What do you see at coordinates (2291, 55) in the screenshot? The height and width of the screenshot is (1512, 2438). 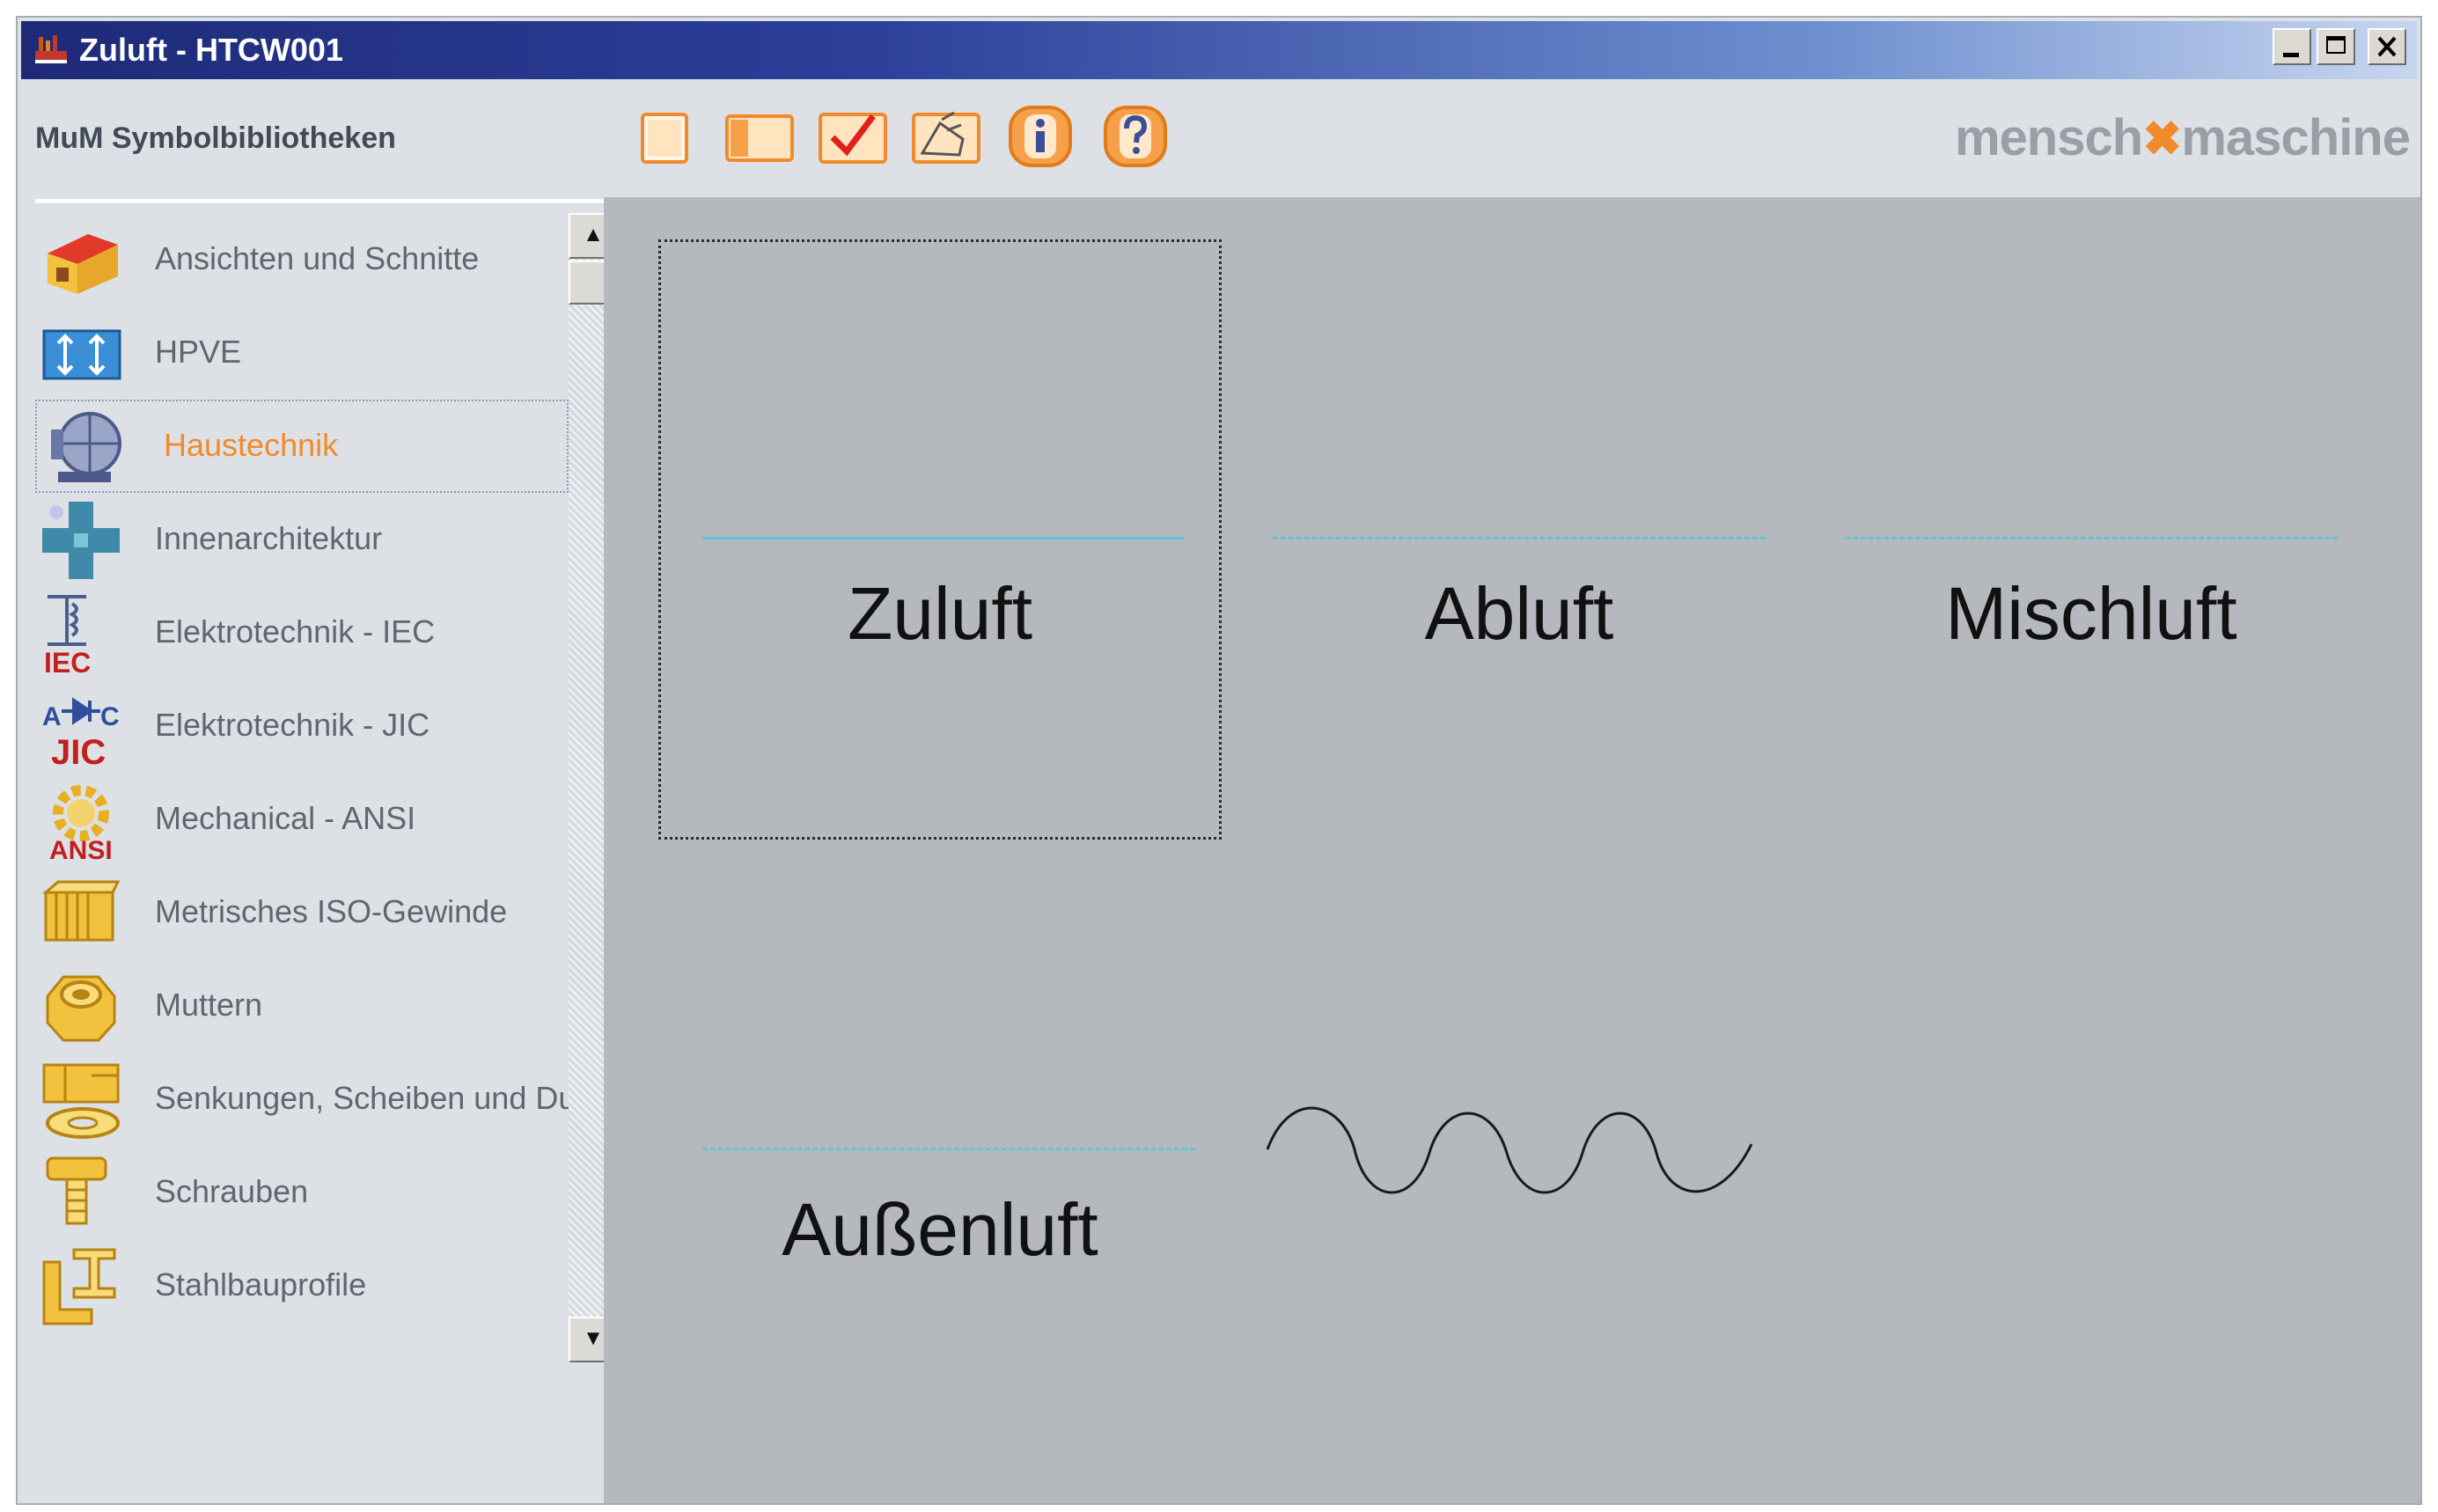 I see `minimize-icon` at bounding box center [2291, 55].